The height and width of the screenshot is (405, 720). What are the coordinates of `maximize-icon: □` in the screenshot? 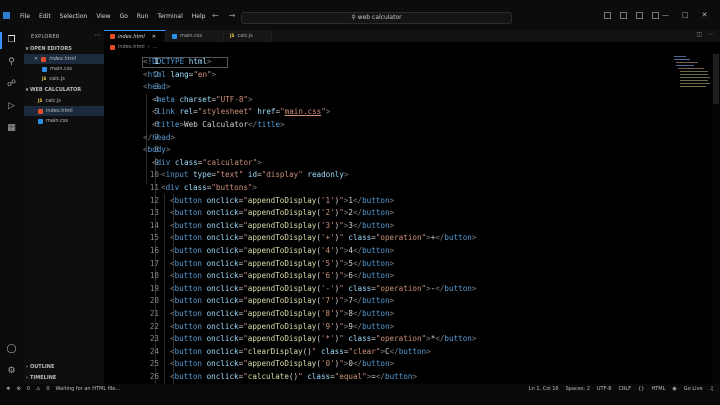 It's located at (685, 15).